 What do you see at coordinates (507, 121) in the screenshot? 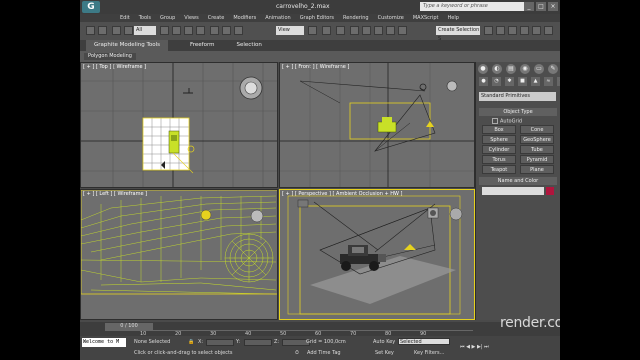
I see `autogrid-checkbox: AutoGrid` at bounding box center [507, 121].